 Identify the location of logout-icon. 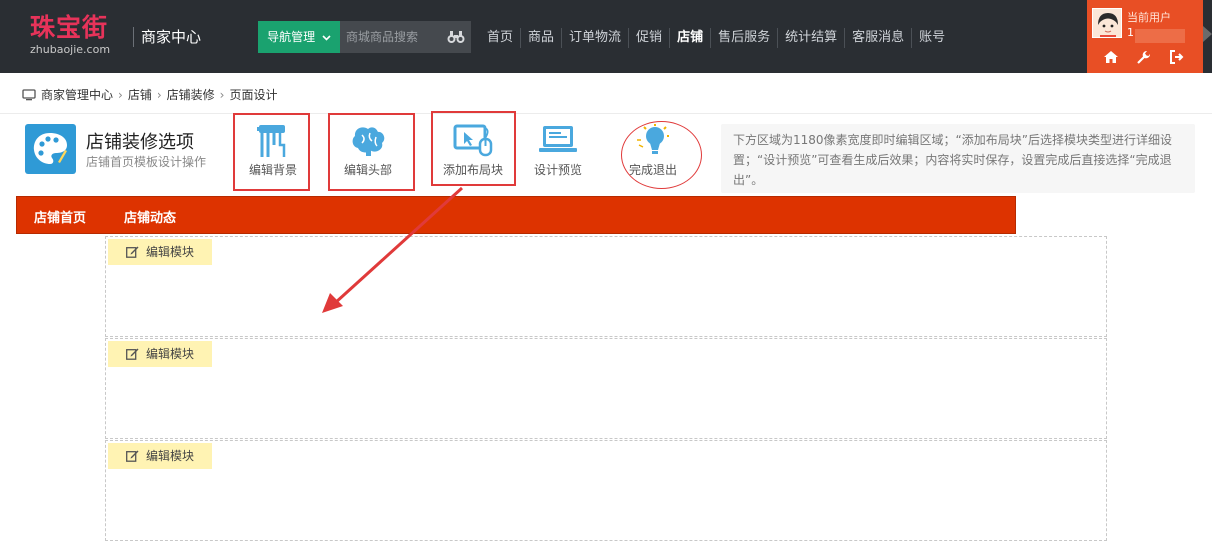
(1178, 58).